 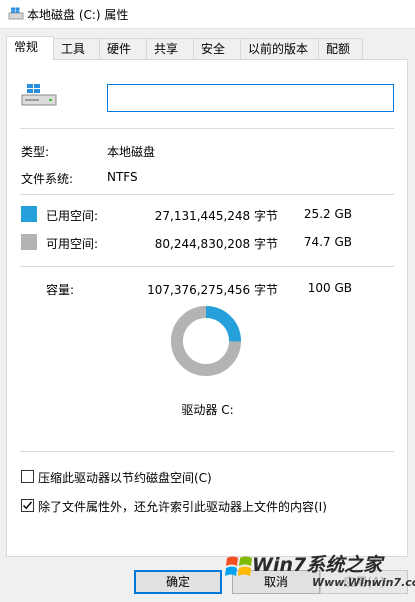 What do you see at coordinates (363, 582) in the screenshot?
I see `watermark-url: Www.Winwin7.com` at bounding box center [363, 582].